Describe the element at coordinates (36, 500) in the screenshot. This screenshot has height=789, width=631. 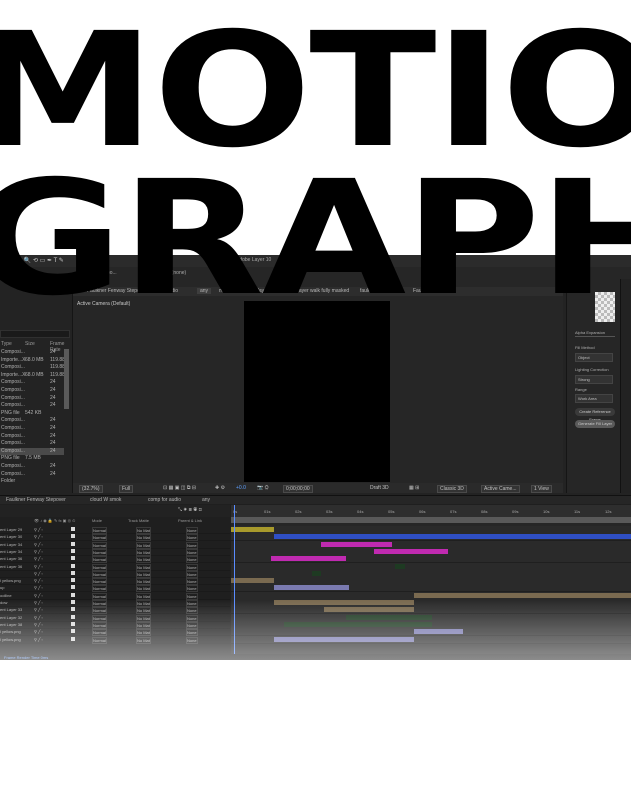
I see `timeline-tab: Faulkner Fenway Stepover` at that location.